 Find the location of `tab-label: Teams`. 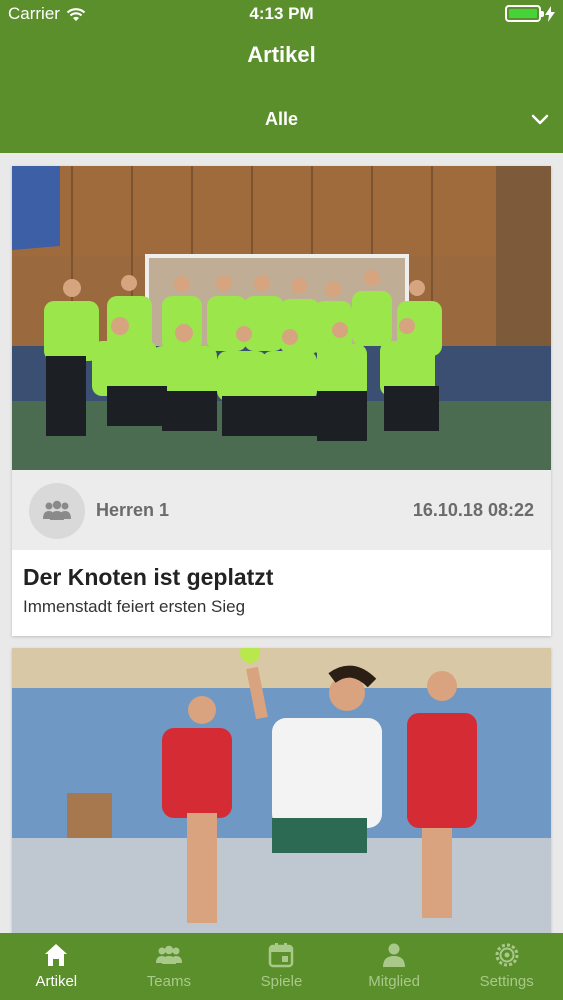

tab-label: Teams is located at coordinates (168, 981).